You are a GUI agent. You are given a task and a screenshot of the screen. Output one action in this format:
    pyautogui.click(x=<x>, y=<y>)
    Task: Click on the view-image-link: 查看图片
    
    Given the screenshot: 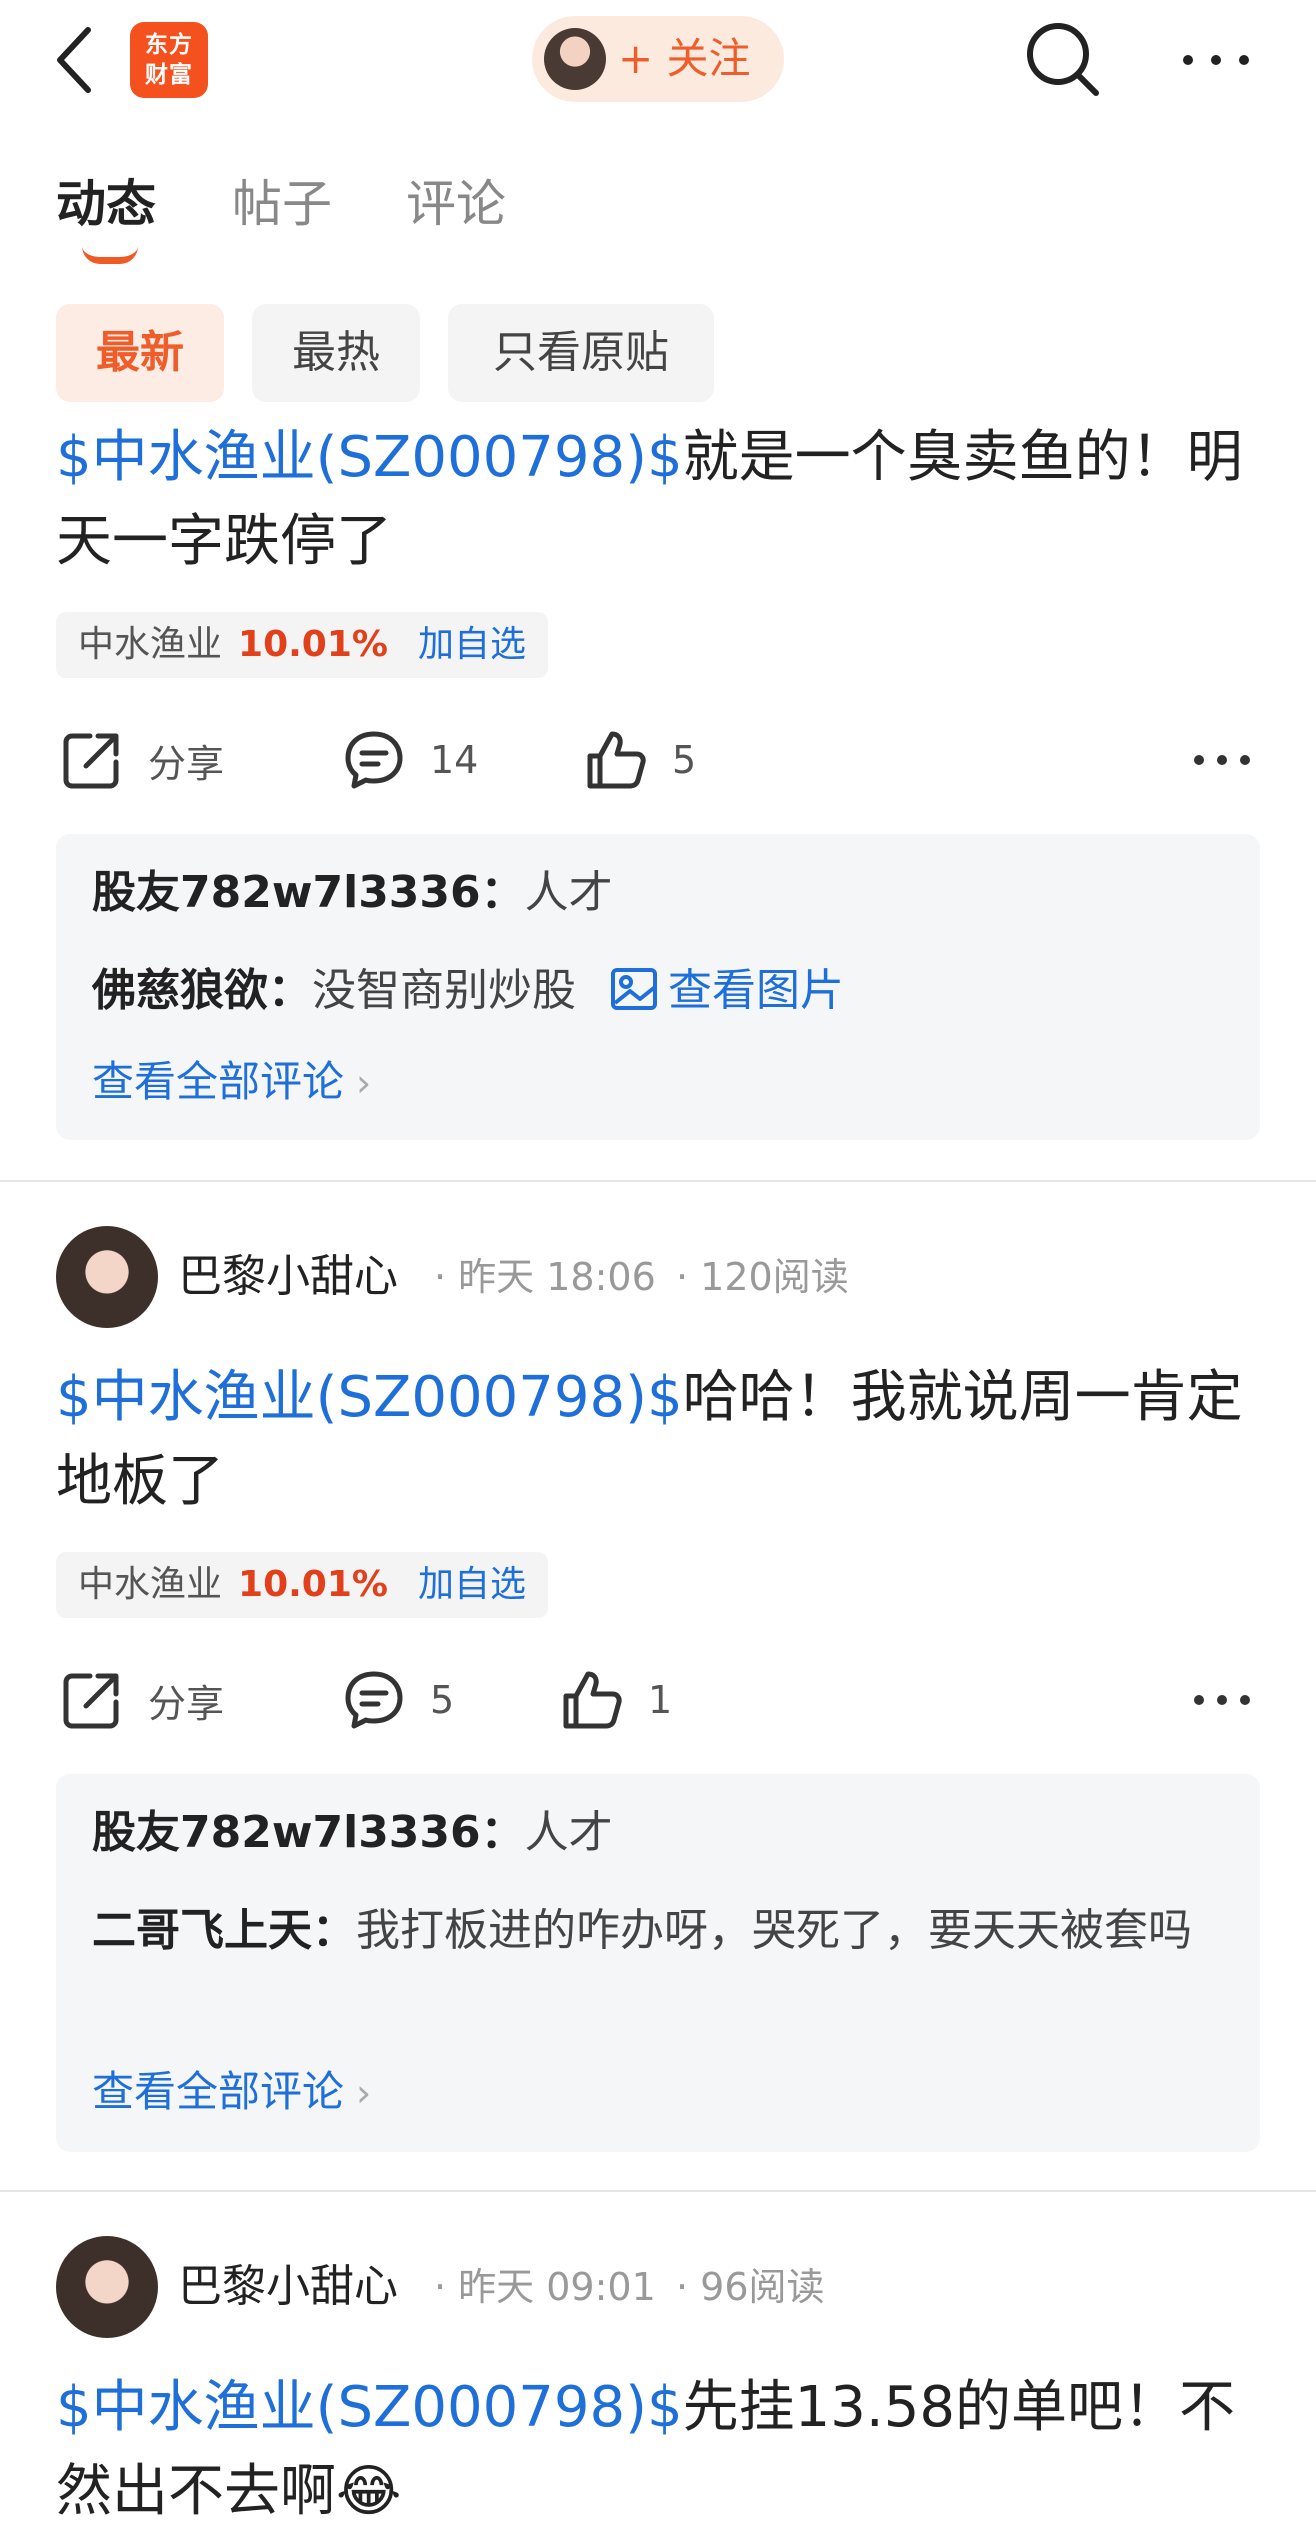 What is the action you would take?
    pyautogui.click(x=727, y=990)
    